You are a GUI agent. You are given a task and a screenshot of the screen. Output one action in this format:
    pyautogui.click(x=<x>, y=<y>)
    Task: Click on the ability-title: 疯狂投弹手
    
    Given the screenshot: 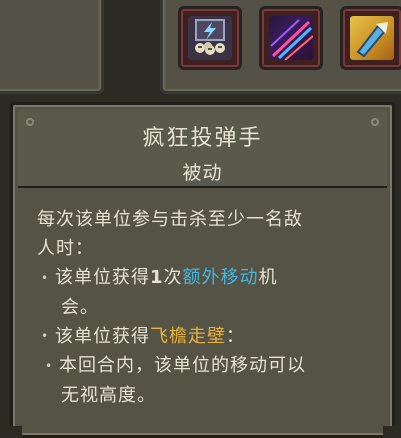 What is the action you would take?
    pyautogui.click(x=202, y=138)
    